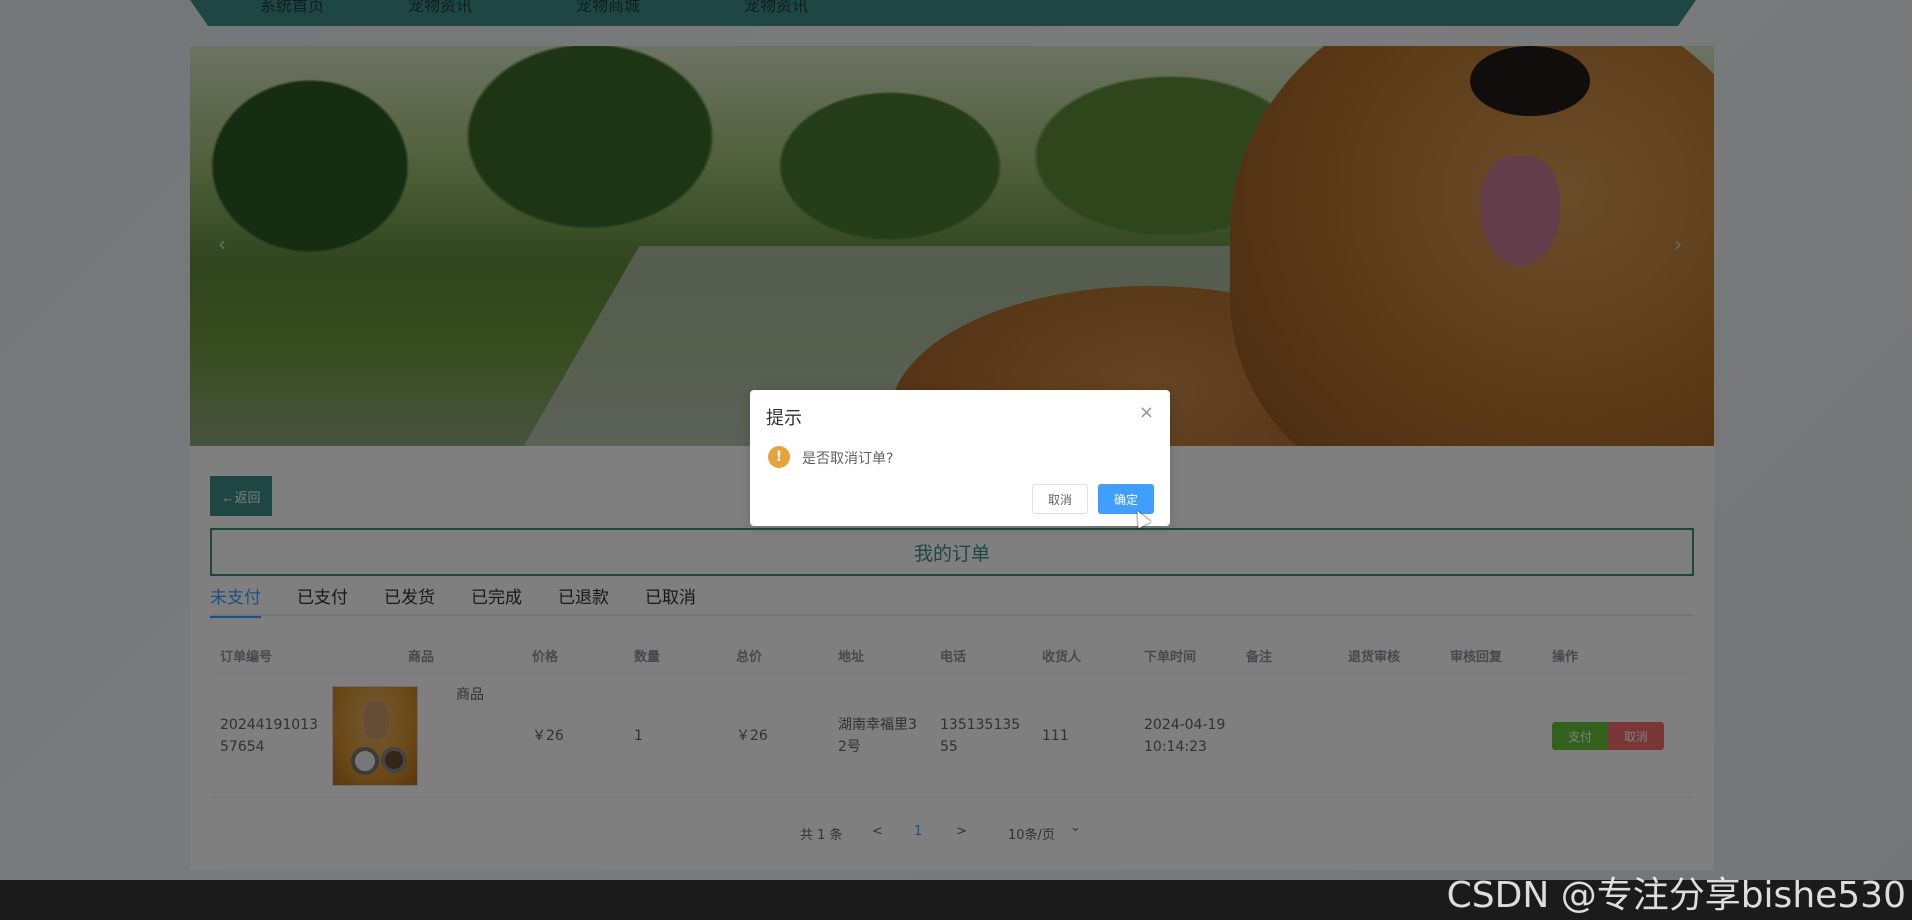 The height and width of the screenshot is (920, 1912). I want to click on dialog-confirm-button: 确定, so click(1126, 499).